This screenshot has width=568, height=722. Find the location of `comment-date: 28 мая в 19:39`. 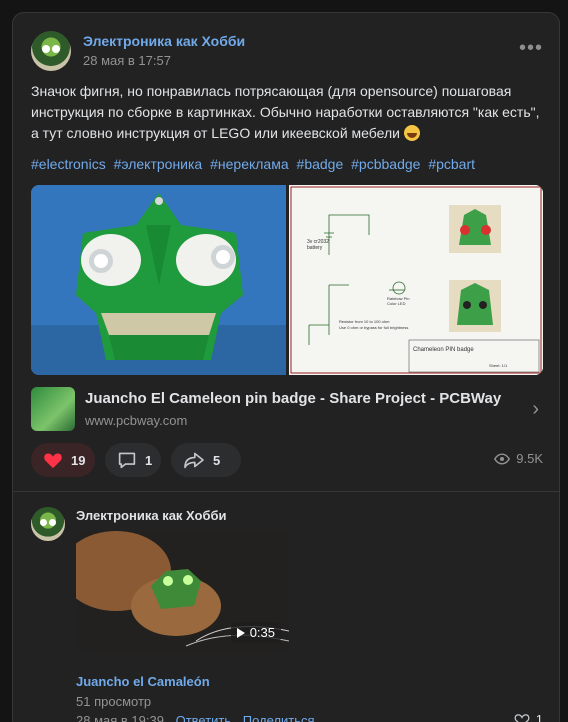

comment-date: 28 мая в 19:39 is located at coordinates (120, 717).